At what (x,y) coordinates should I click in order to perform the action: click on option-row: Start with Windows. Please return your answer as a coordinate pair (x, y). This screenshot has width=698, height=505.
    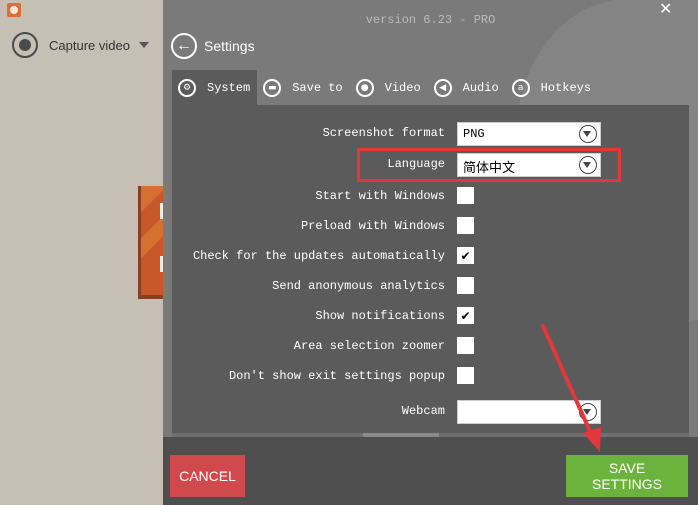
    Looking at the image, I should click on (430, 197).